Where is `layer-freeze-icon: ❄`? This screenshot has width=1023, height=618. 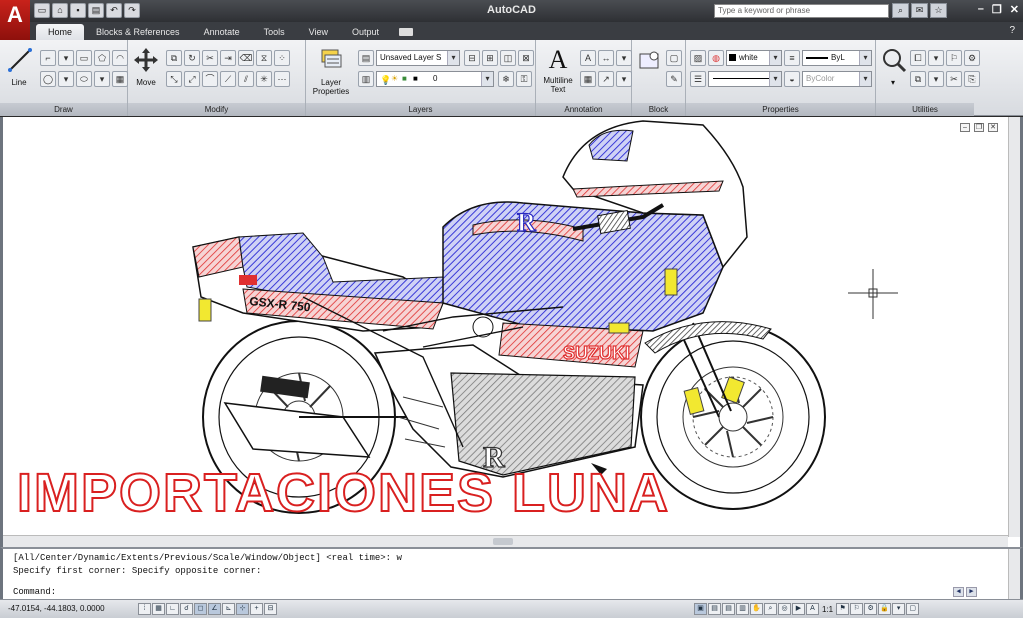 layer-freeze-icon: ❄ is located at coordinates (506, 79).